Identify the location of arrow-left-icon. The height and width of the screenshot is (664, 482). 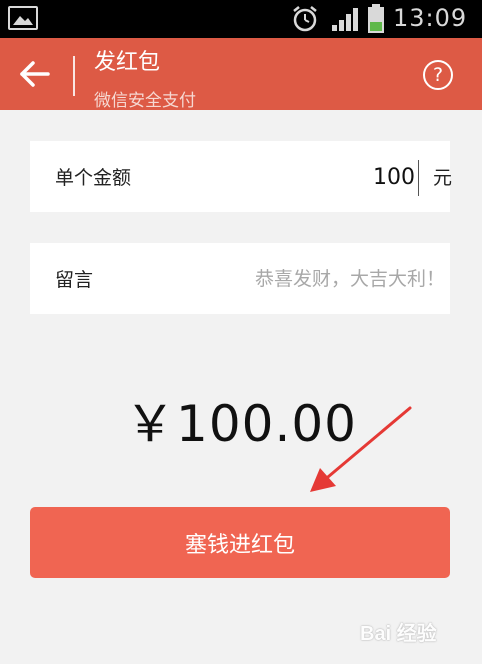
(35, 74).